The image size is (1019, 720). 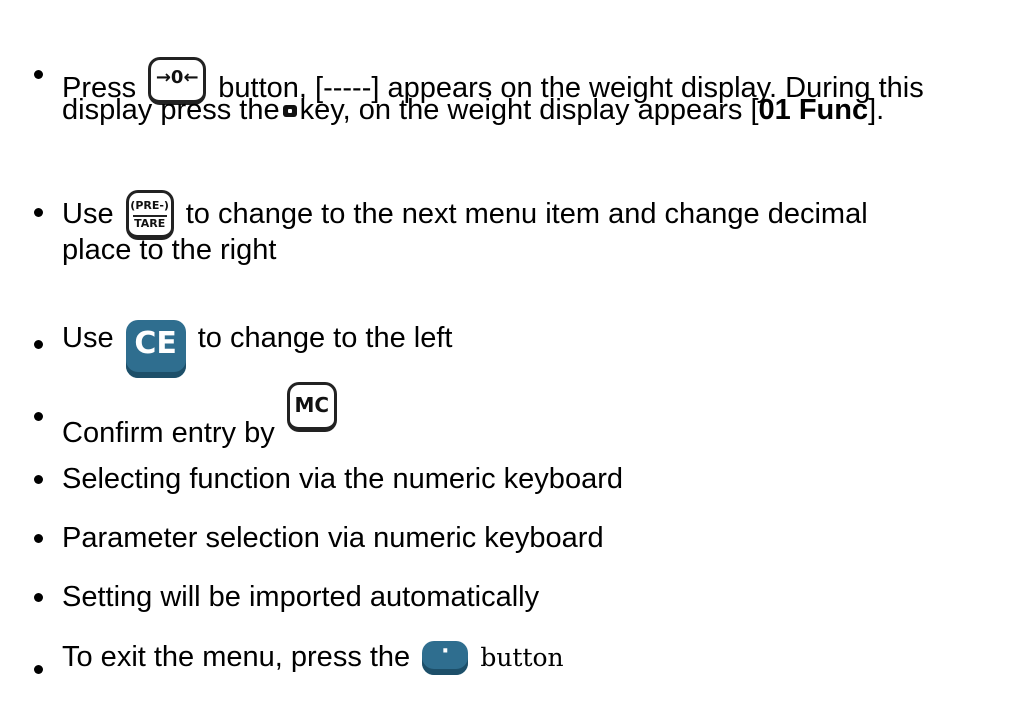 What do you see at coordinates (289, 111) in the screenshot?
I see `small-square-key-icon` at bounding box center [289, 111].